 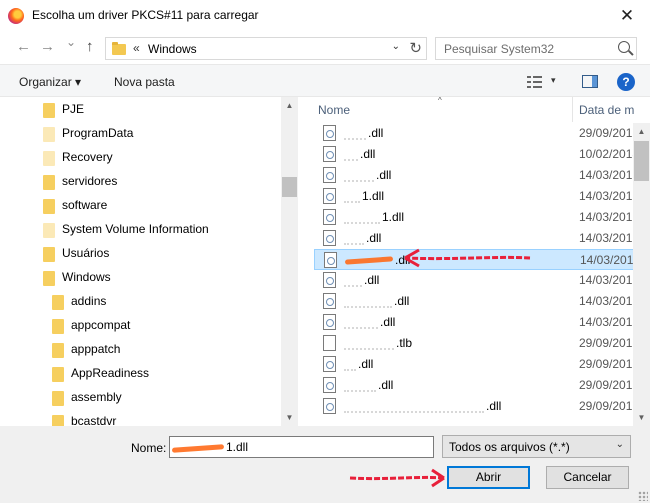 I want to click on nav-item: apppatch, so click(x=135, y=349).